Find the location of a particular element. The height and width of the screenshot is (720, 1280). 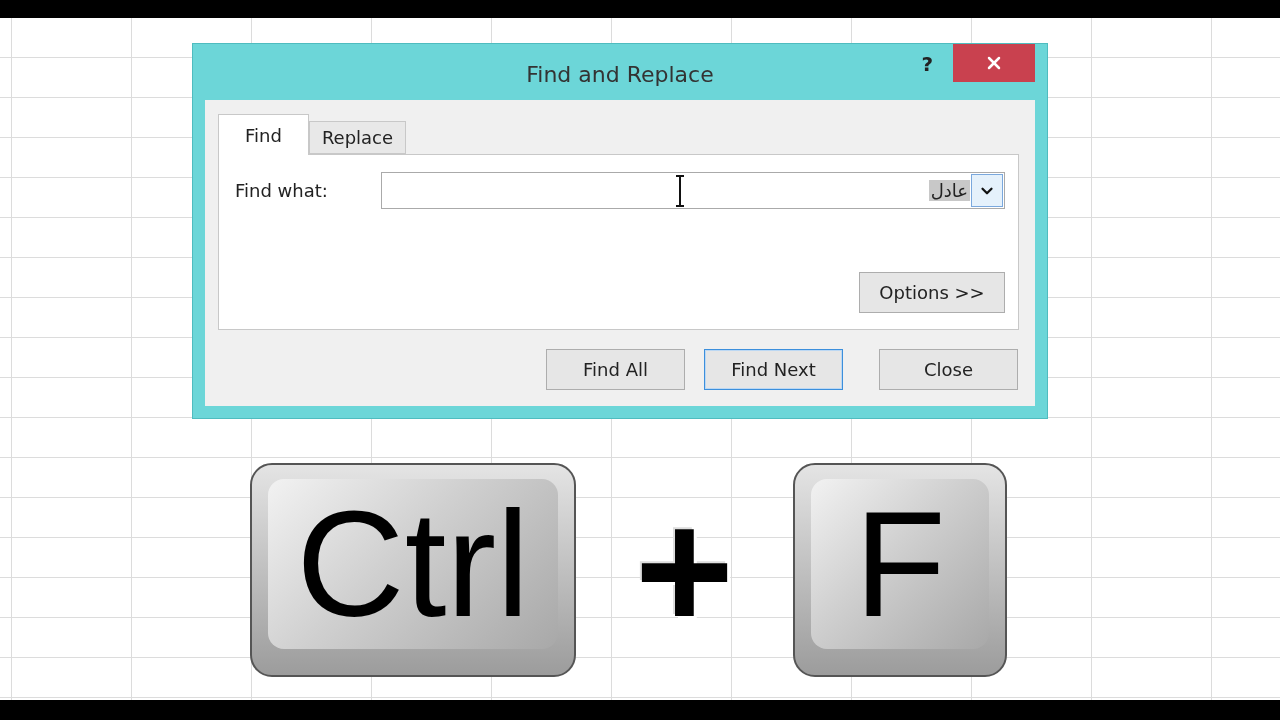

field-value: عادل is located at coordinates (949, 190).